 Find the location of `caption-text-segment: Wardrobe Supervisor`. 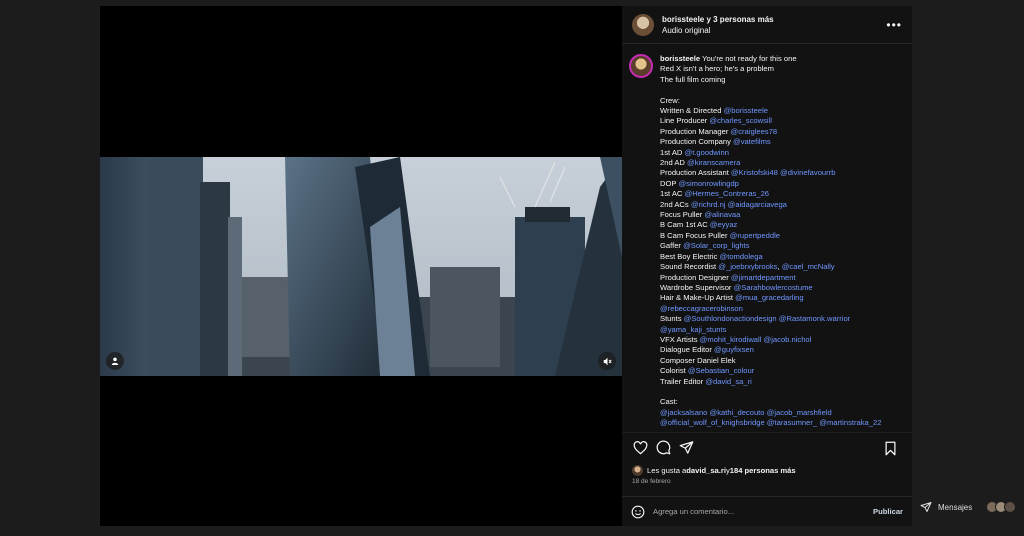

caption-text-segment: Wardrobe Supervisor is located at coordinates (697, 287).